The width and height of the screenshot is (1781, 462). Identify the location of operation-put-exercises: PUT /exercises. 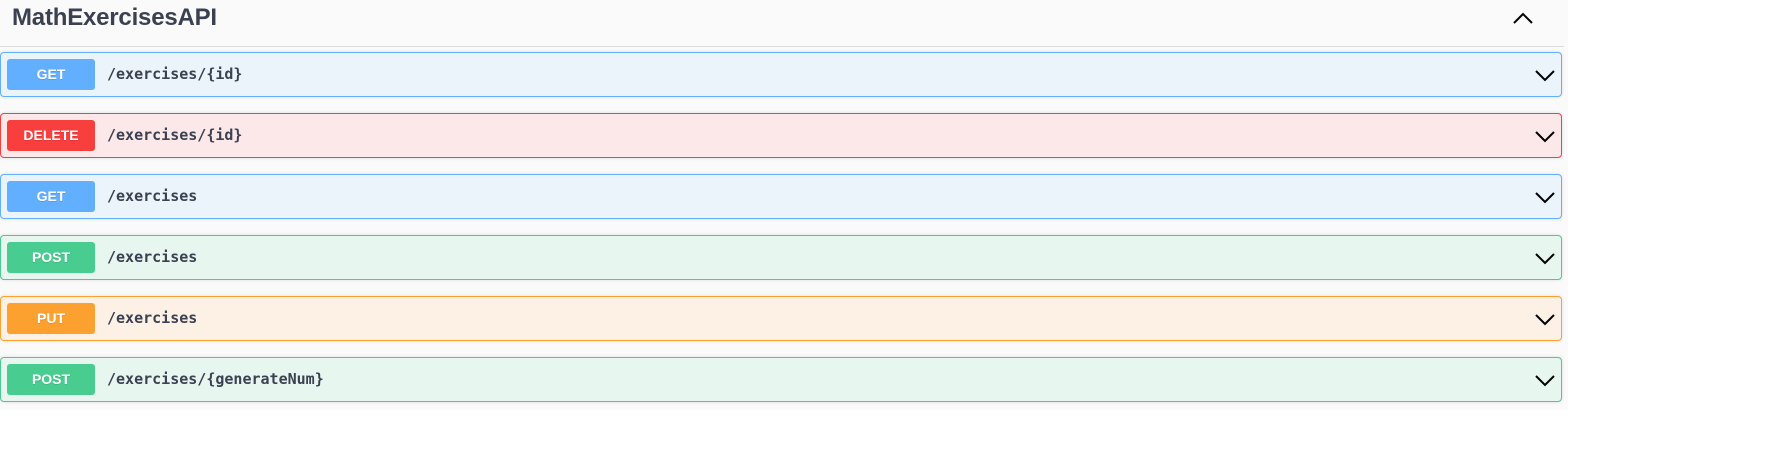
(781, 318).